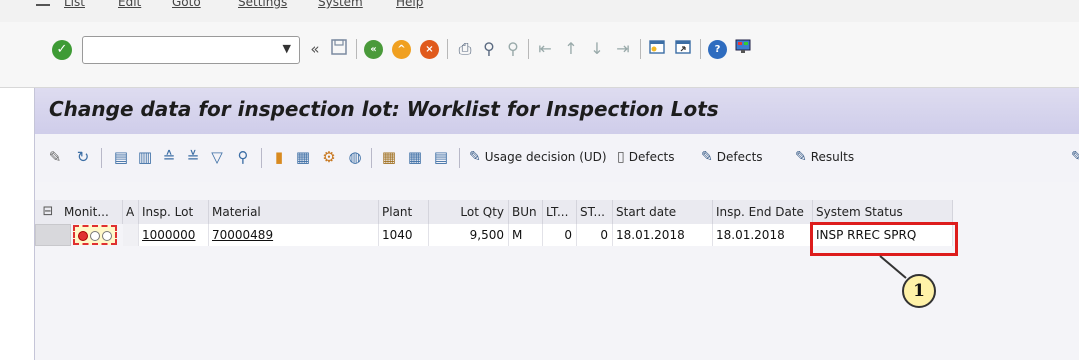  What do you see at coordinates (43, 5) in the screenshot?
I see `menu-icon` at bounding box center [43, 5].